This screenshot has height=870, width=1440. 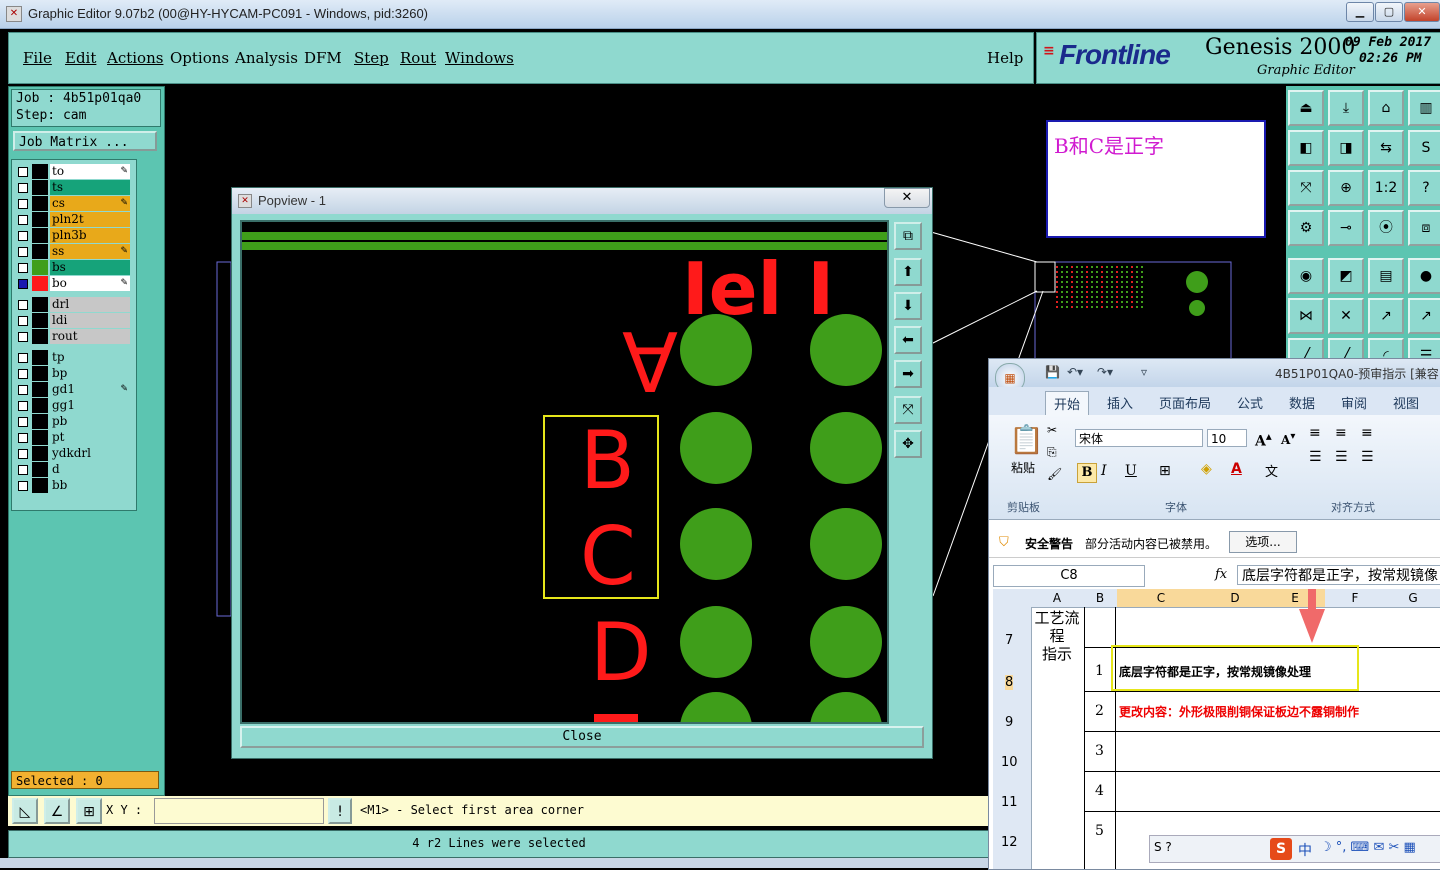 I want to click on grow-font-icon: A▴, so click(x=1263, y=439).